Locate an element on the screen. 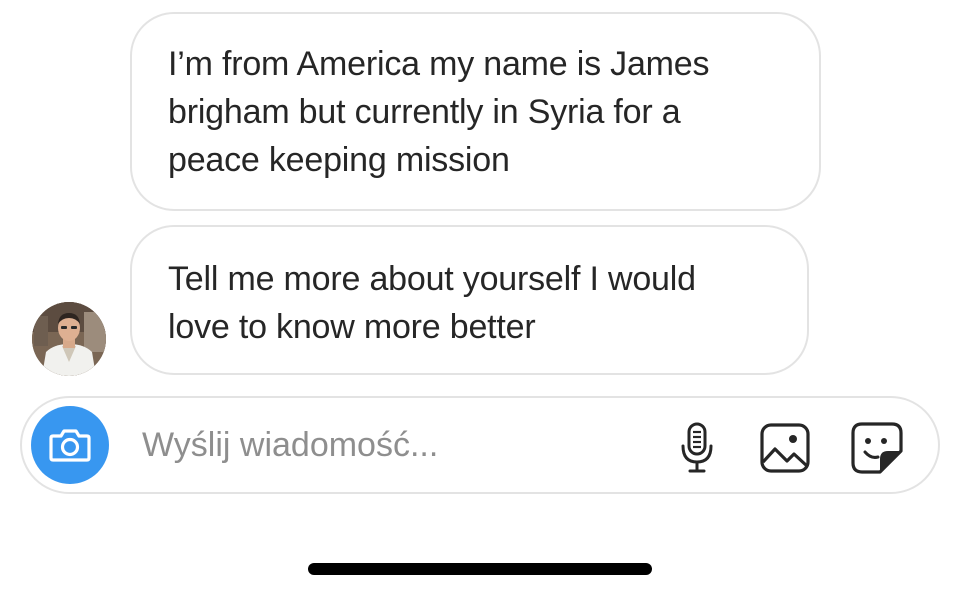 Image resolution: width=960 pixels, height=594 pixels. camera-icon is located at coordinates (70, 445).